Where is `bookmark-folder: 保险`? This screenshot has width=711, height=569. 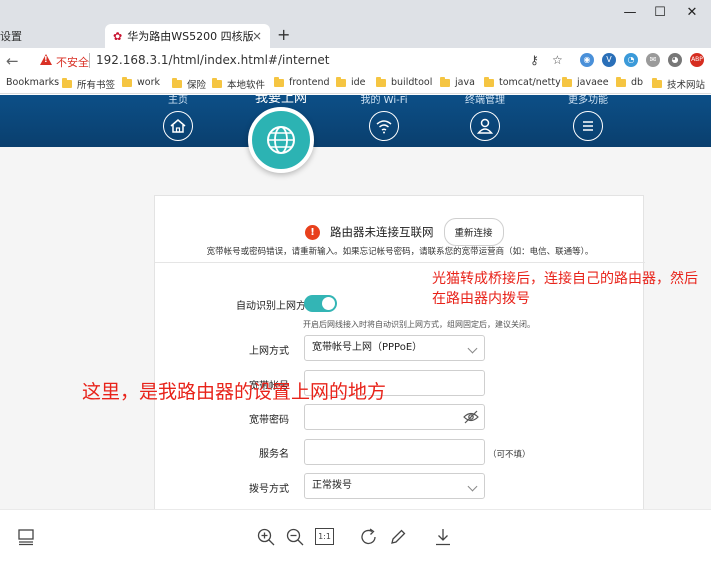 bookmark-folder: 保险 is located at coordinates (189, 84).